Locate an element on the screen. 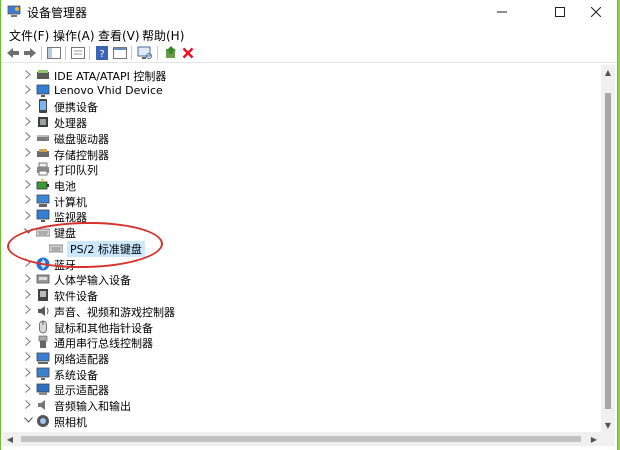 The image size is (620, 450). help-button: ? is located at coordinates (102, 53).